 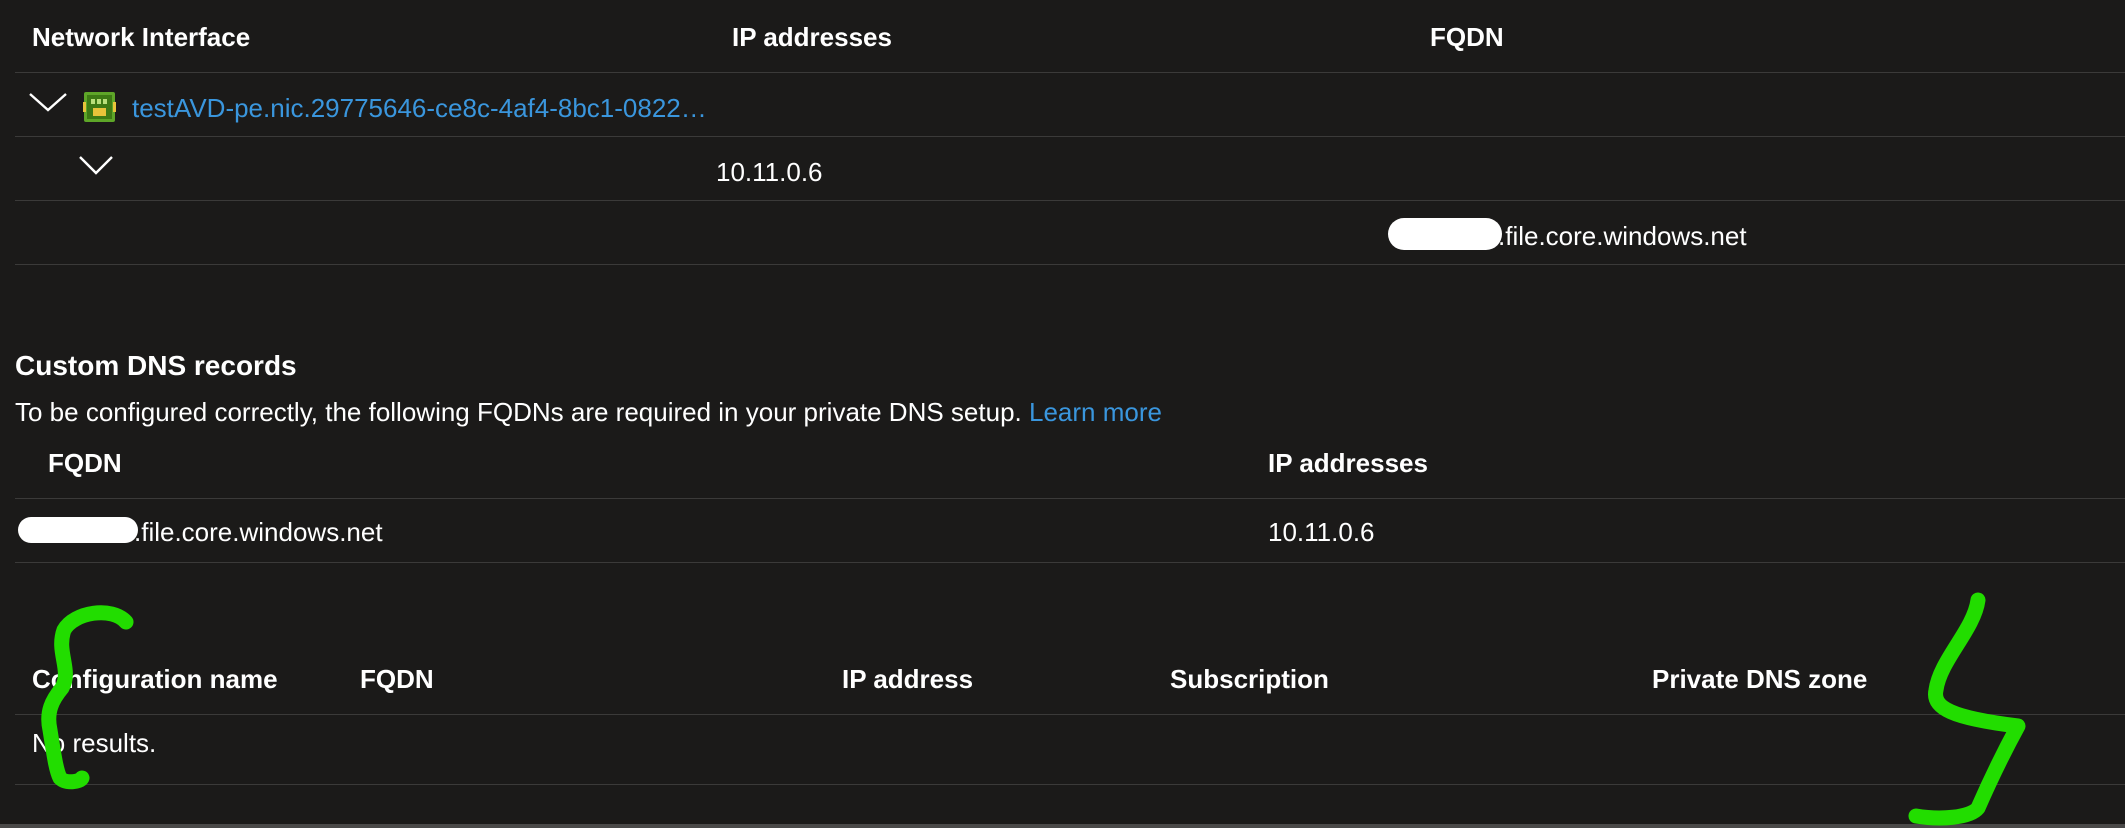 What do you see at coordinates (1967, 709) in the screenshot?
I see `annotation-stroke-right` at bounding box center [1967, 709].